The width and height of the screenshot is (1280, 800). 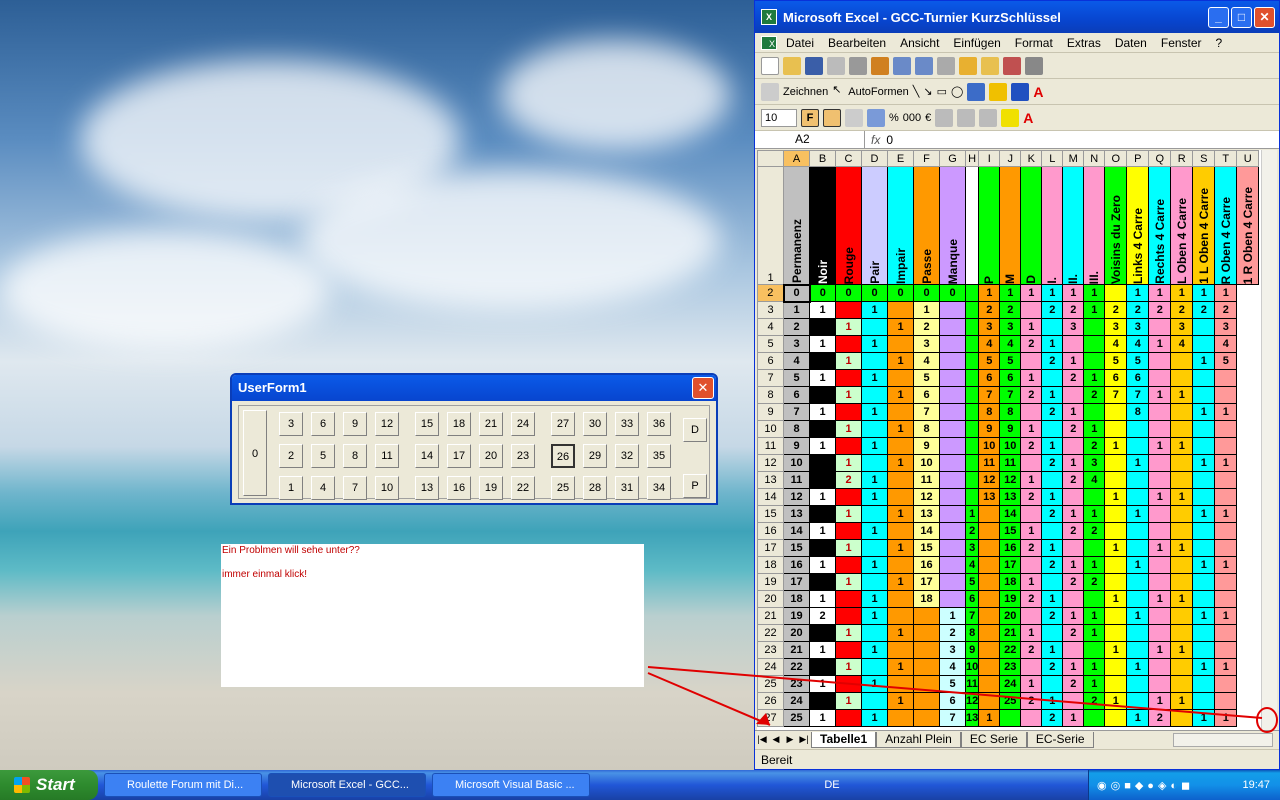 I want to click on number-button-7: 7, so click(x=355, y=488).